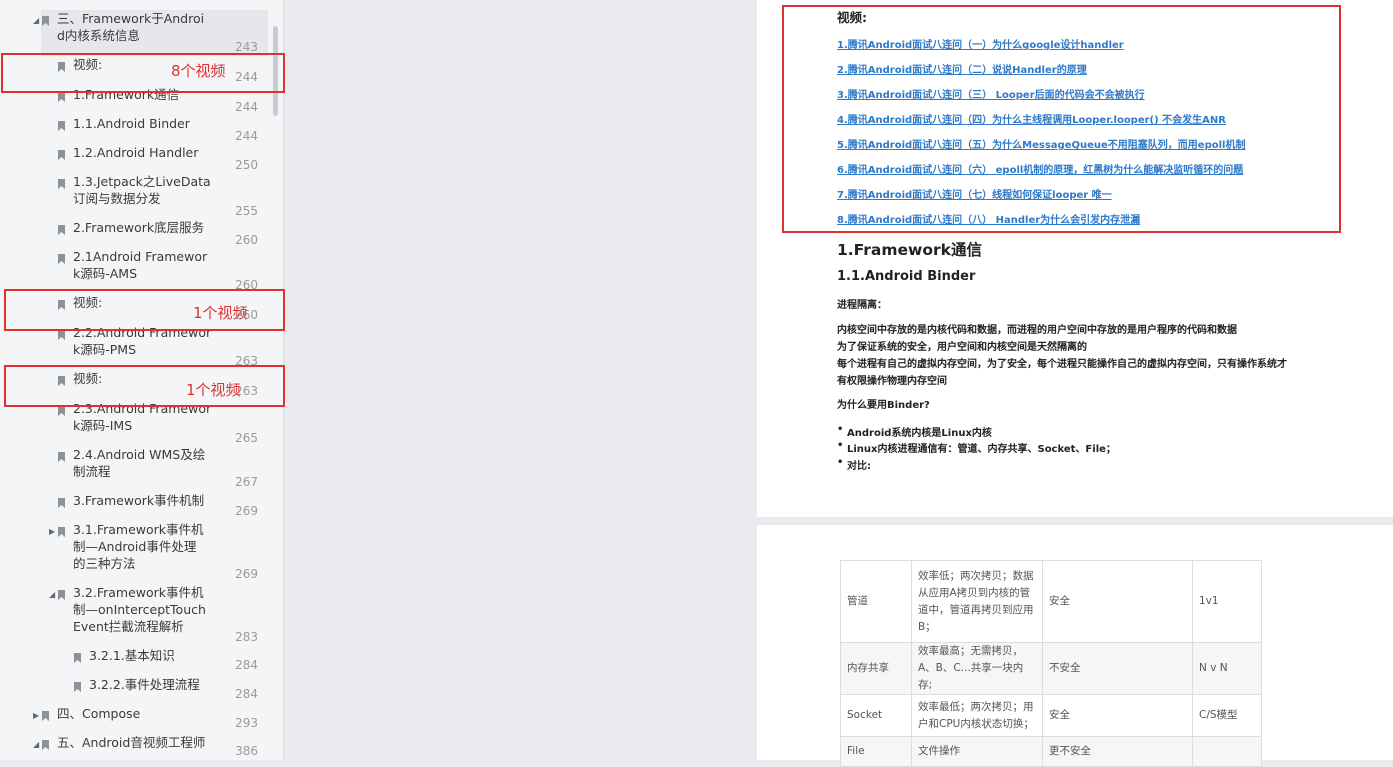 The width and height of the screenshot is (1393, 767). I want to click on toc-page-number: 265, so click(246, 438).